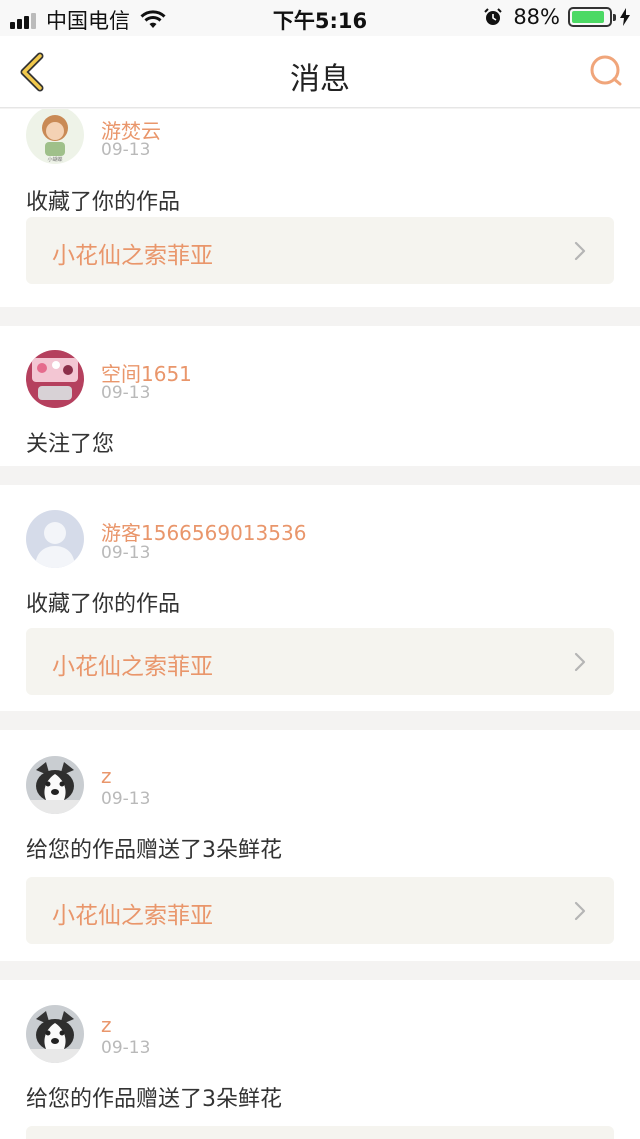  I want to click on message-action: 关注了您, so click(70, 444).